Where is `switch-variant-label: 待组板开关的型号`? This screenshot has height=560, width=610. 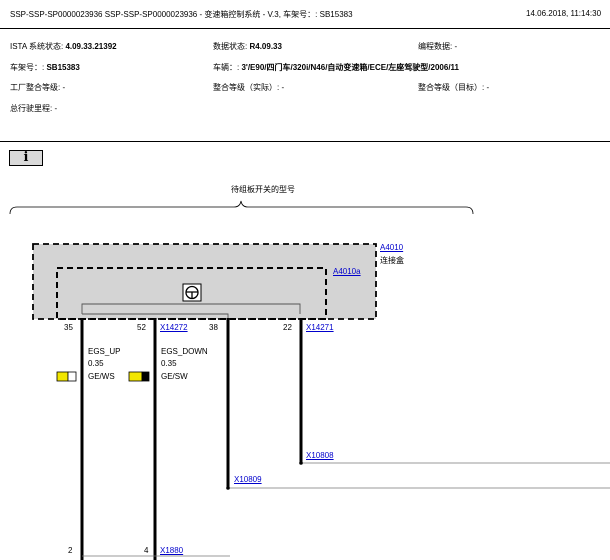 switch-variant-label: 待组板开关的型号 is located at coordinates (263, 189).